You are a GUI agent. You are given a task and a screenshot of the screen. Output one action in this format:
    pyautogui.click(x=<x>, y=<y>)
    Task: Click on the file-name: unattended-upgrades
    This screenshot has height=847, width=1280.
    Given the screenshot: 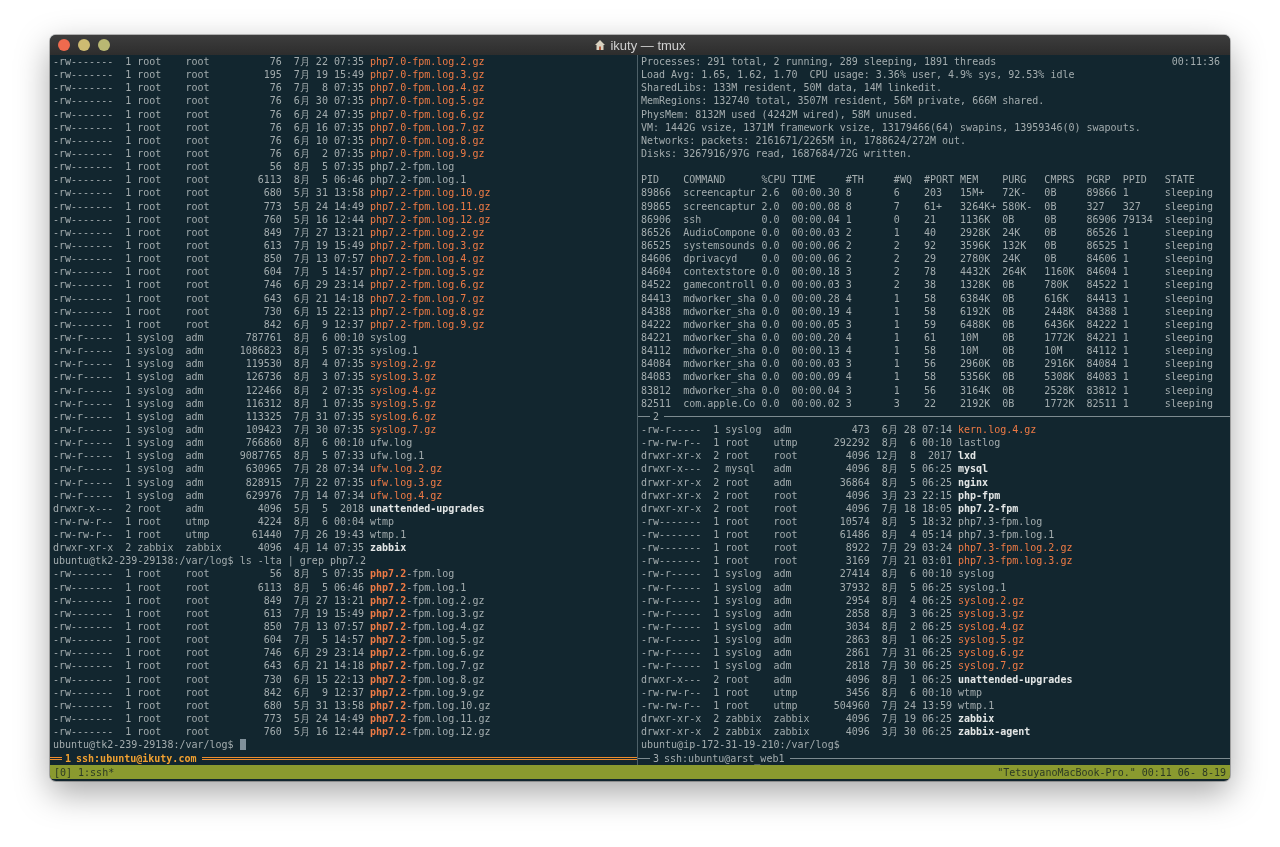 What is the action you would take?
    pyautogui.click(x=427, y=508)
    